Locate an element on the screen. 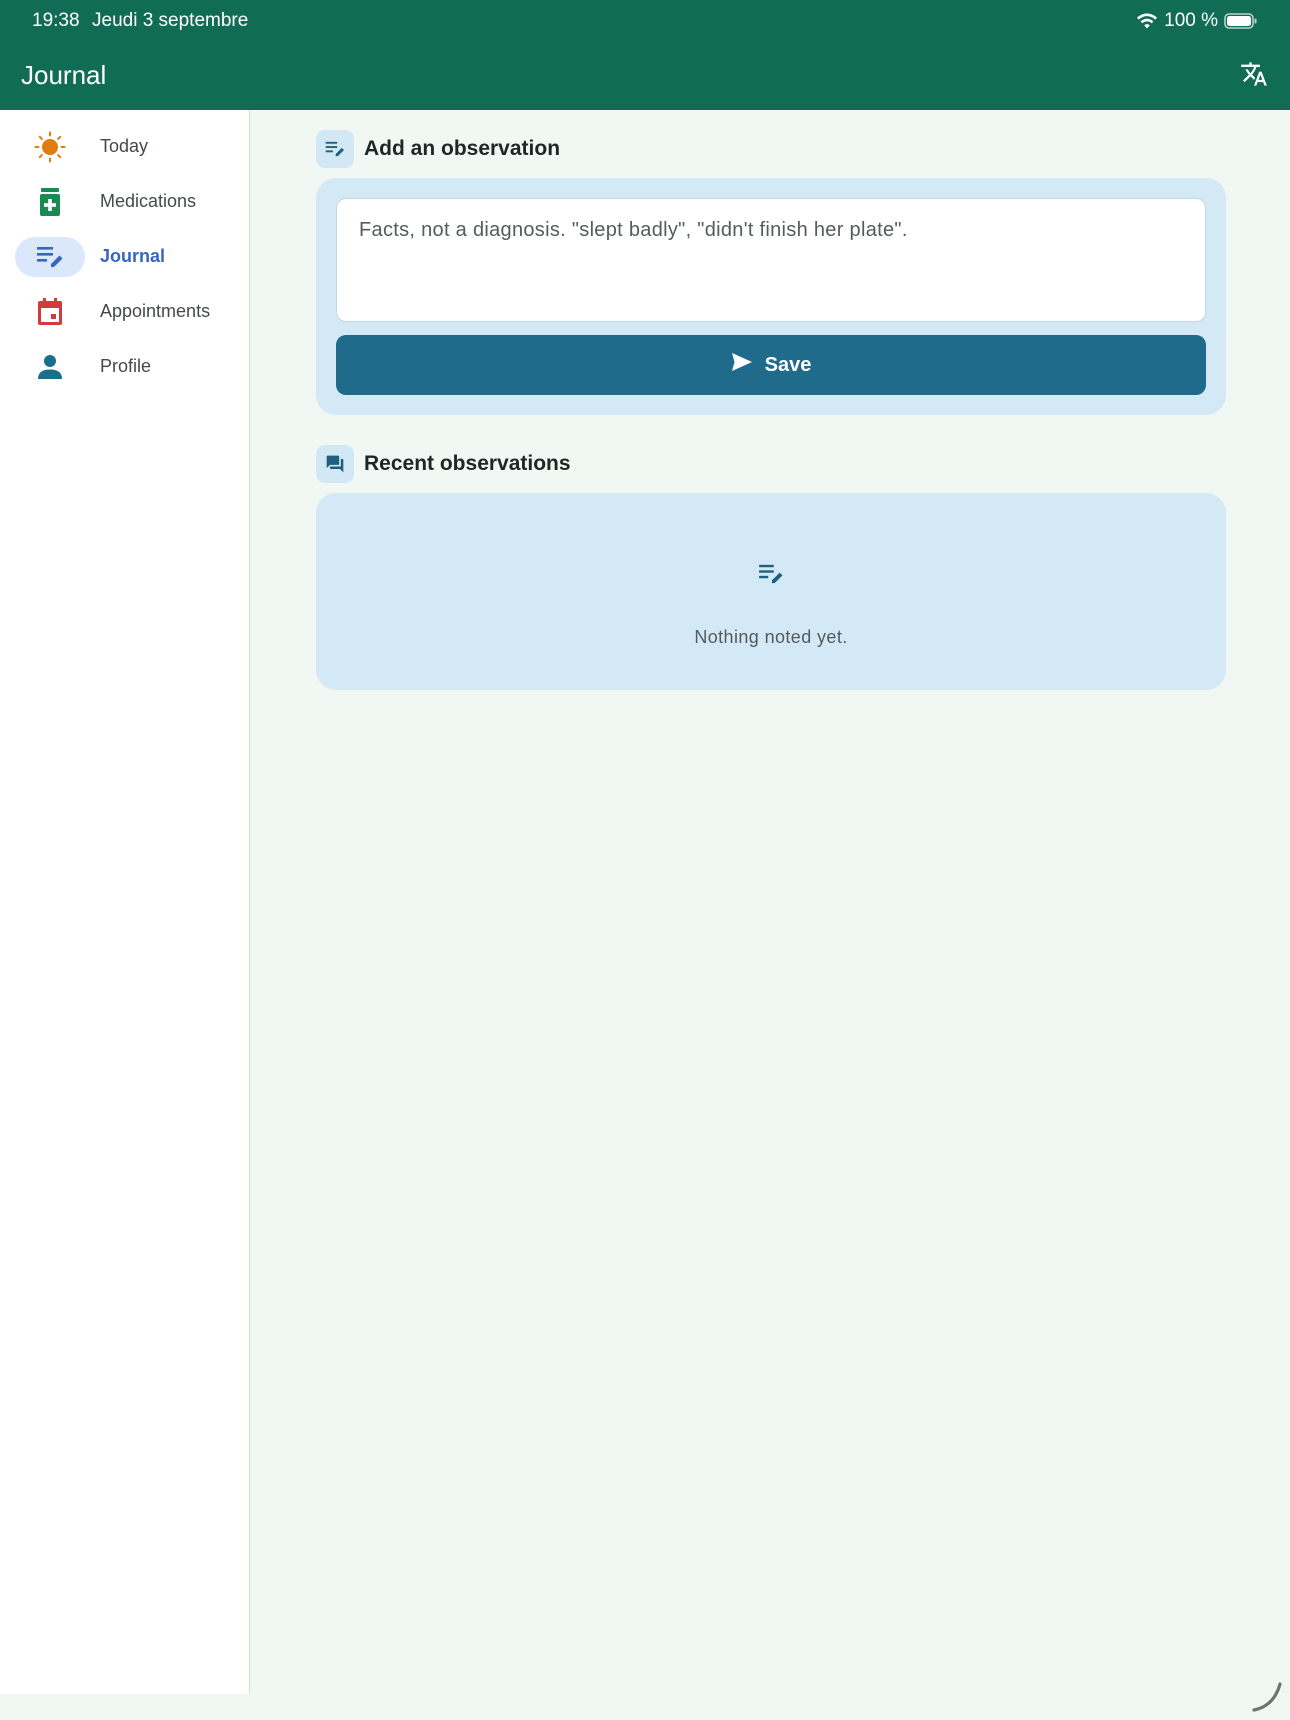  sidebar-item-today: Today is located at coordinates (125, 147).